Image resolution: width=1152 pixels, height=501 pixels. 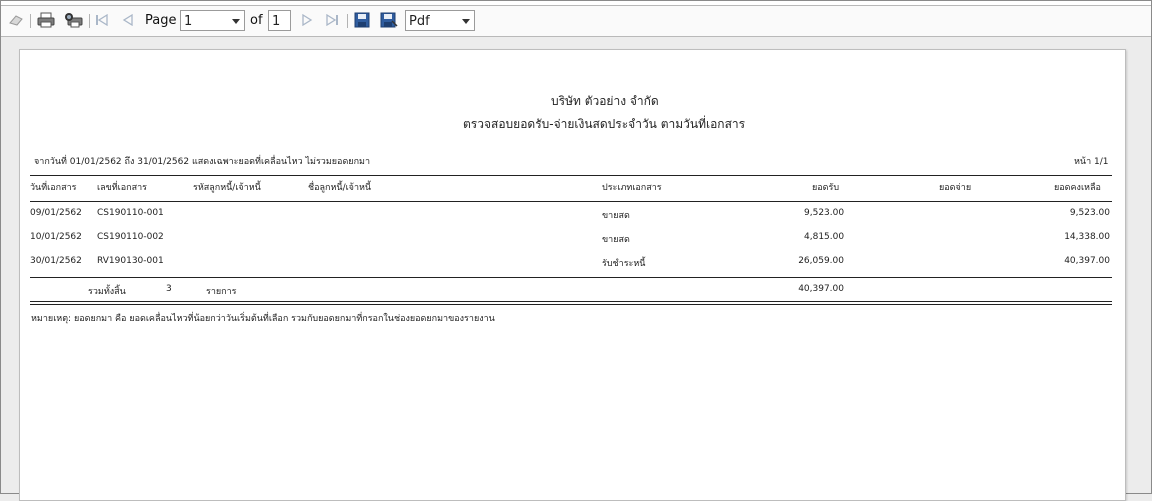 What do you see at coordinates (1089, 213) in the screenshot?
I see `table-row-balance: 9,523.00` at bounding box center [1089, 213].